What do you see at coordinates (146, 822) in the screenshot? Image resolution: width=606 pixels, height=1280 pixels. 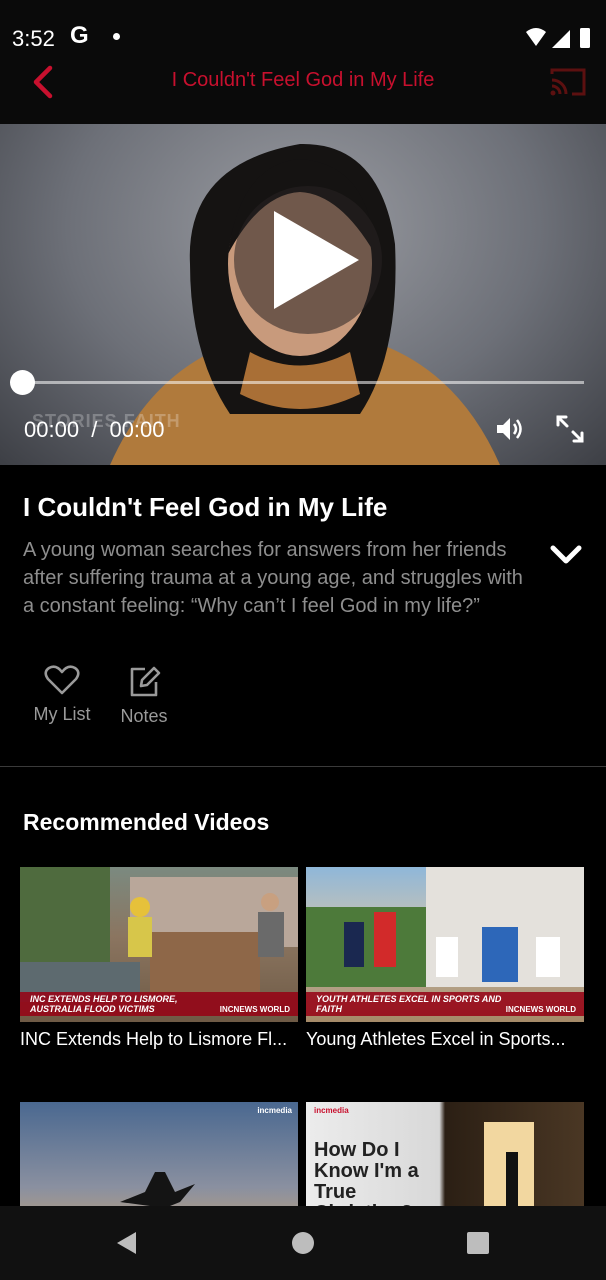 I see `recommended-heading: Recommended Videos` at bounding box center [146, 822].